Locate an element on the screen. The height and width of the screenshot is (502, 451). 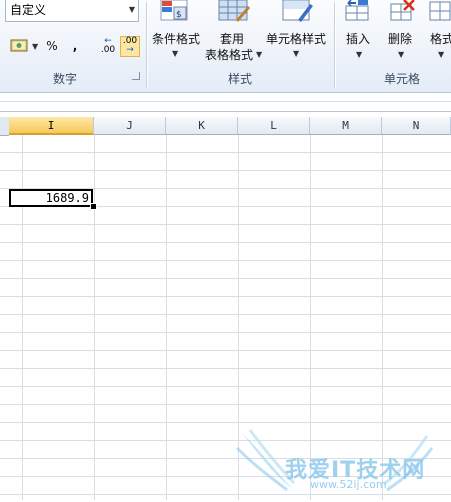
formula-bar-area is located at coordinates (225, 102).